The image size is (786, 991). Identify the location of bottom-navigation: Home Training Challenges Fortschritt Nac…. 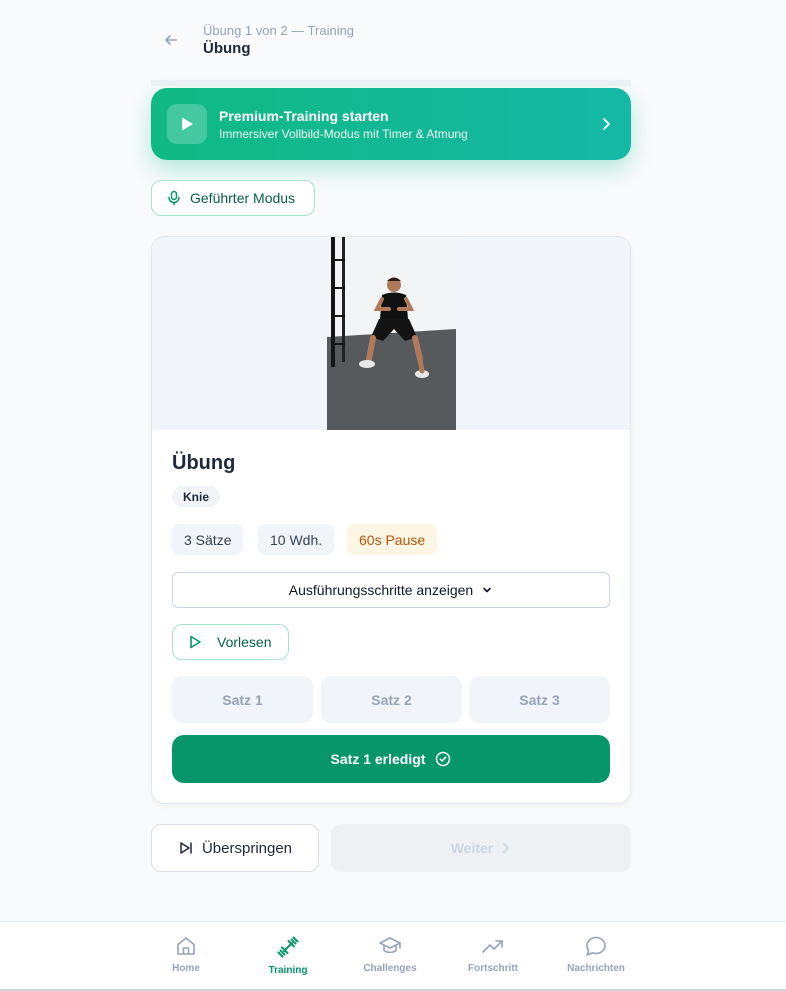
(393, 956).